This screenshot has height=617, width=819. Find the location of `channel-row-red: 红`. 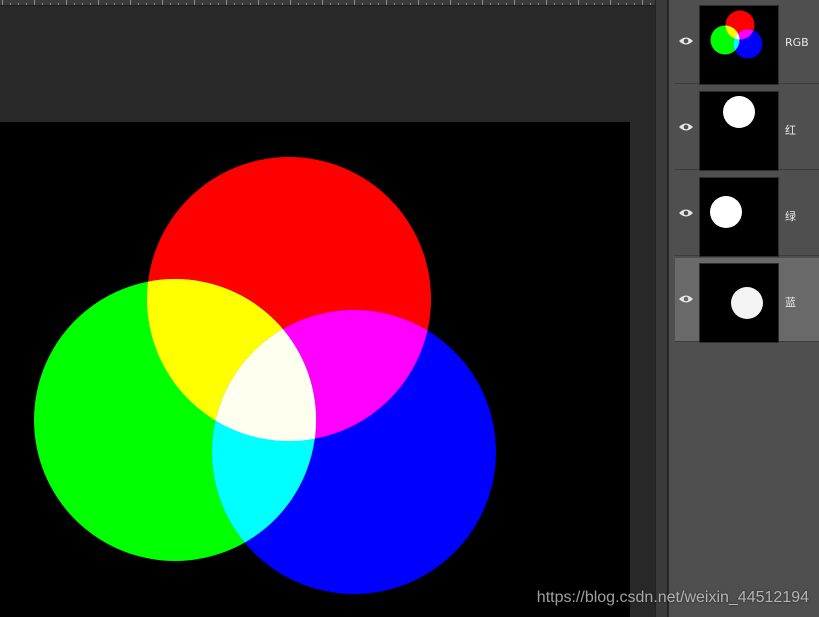

channel-row-red: 红 is located at coordinates (747, 128).